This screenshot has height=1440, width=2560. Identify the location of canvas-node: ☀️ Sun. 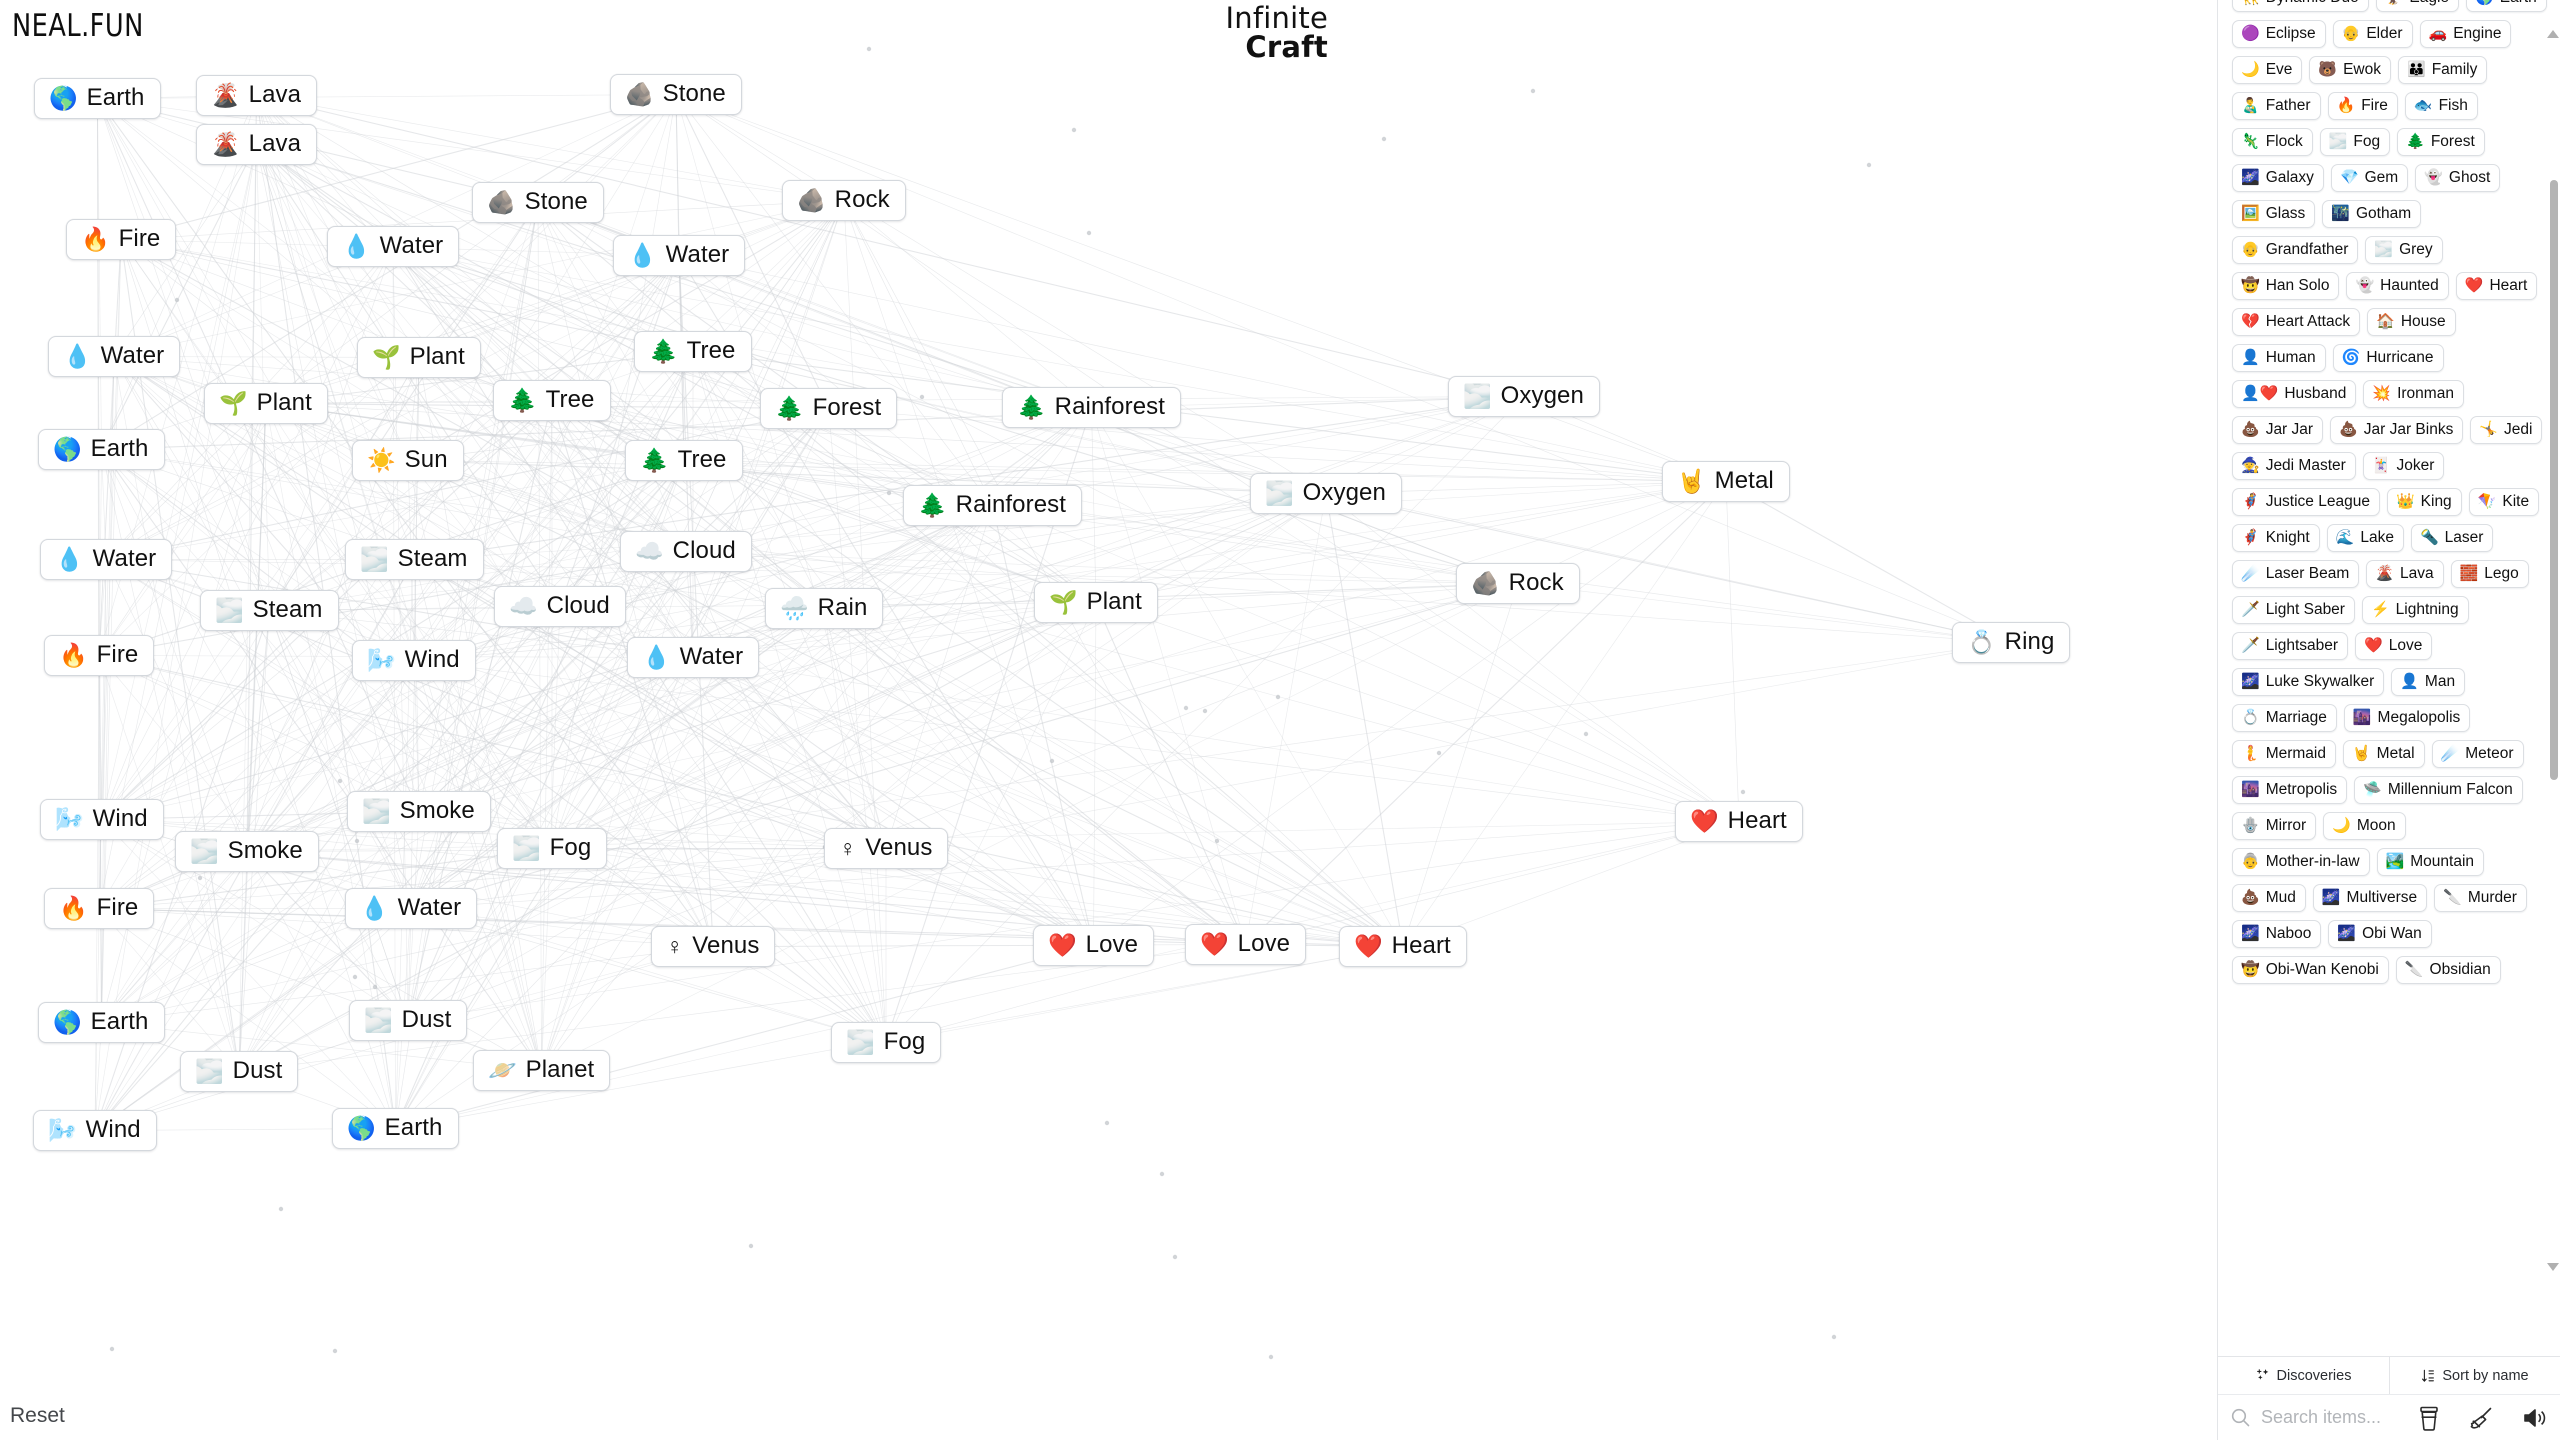
(408, 460).